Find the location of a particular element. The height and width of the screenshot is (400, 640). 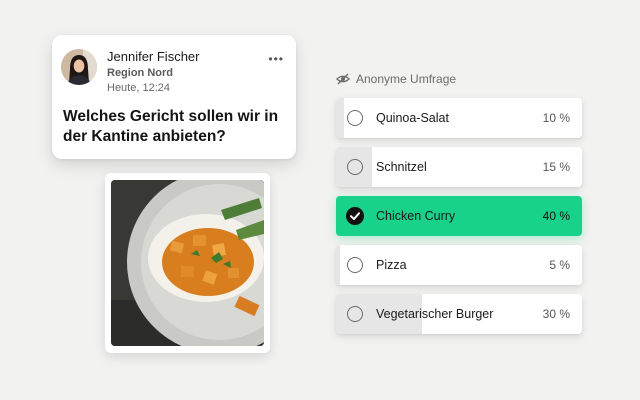

poll-option-label: Chicken Curry is located at coordinates (416, 216).